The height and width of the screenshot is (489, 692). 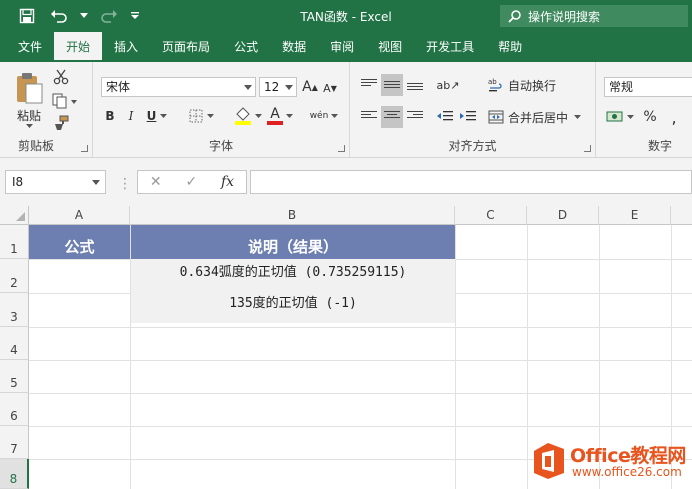 What do you see at coordinates (307, 87) in the screenshot?
I see `grow-glyph: A` at bounding box center [307, 87].